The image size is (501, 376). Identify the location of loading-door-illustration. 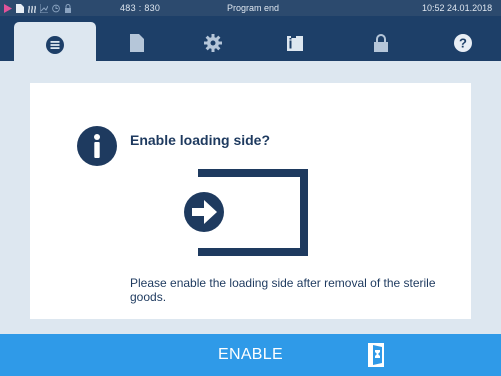
(246, 212).